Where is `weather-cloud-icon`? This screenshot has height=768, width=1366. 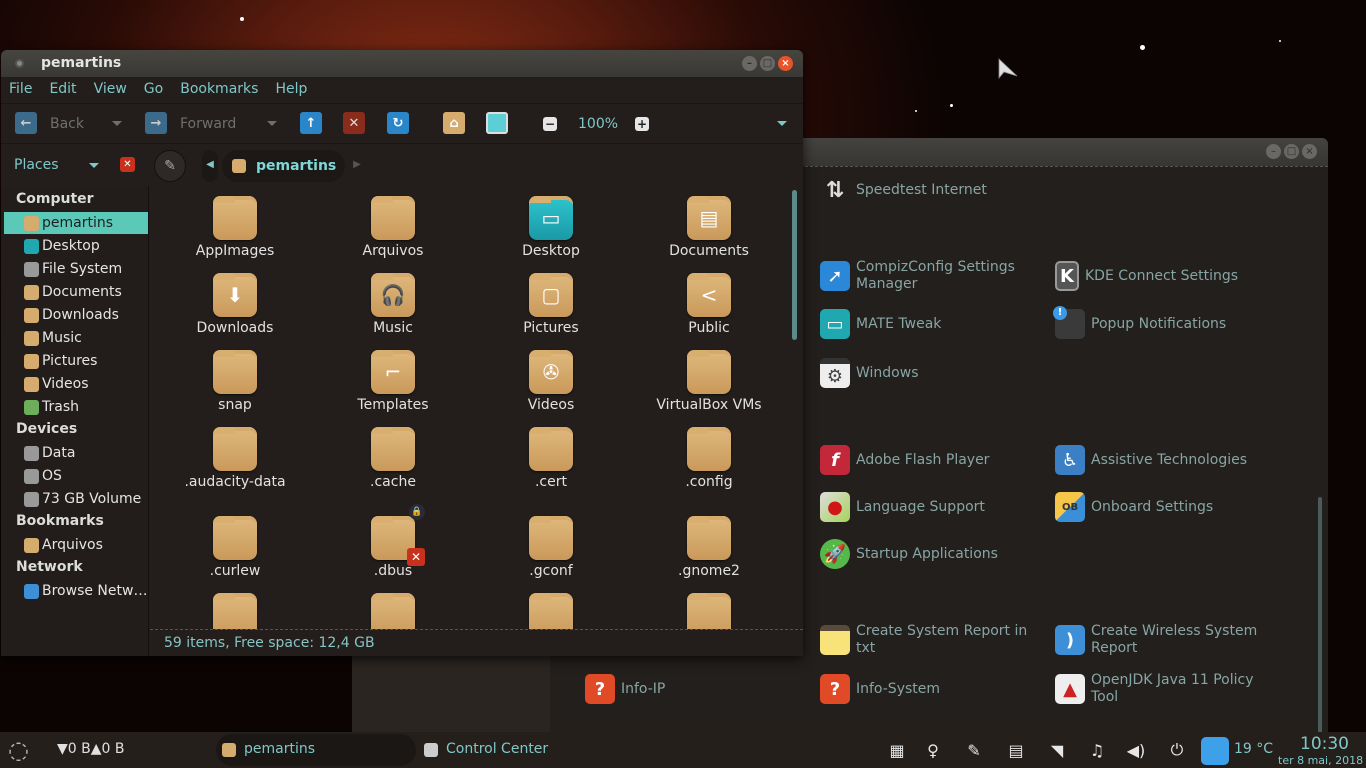
weather-cloud-icon is located at coordinates (1215, 751).